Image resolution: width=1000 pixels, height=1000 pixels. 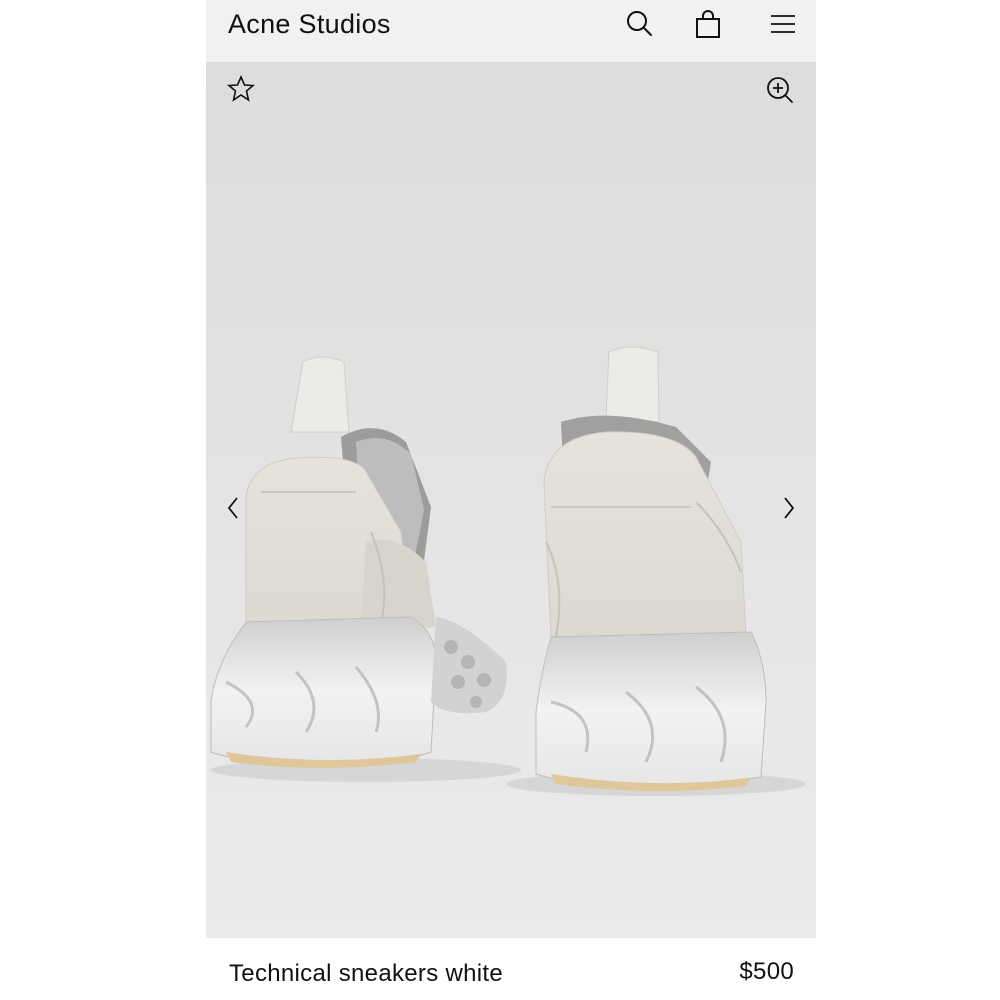 I want to click on brand-logo: Acne Studios, so click(x=309, y=24).